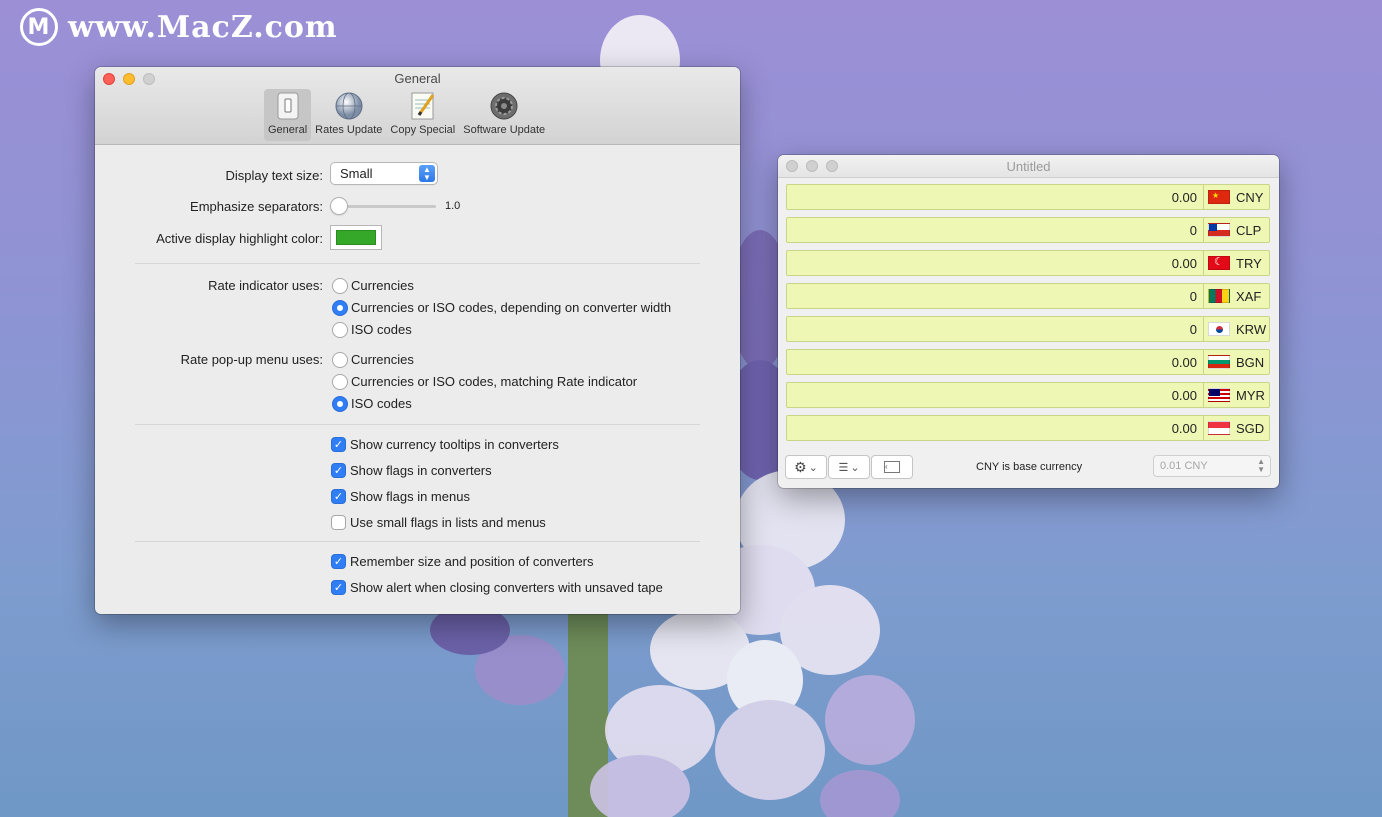 This screenshot has height=817, width=1382. Describe the element at coordinates (1251, 329) in the screenshot. I see `currency-code: KRW` at that location.